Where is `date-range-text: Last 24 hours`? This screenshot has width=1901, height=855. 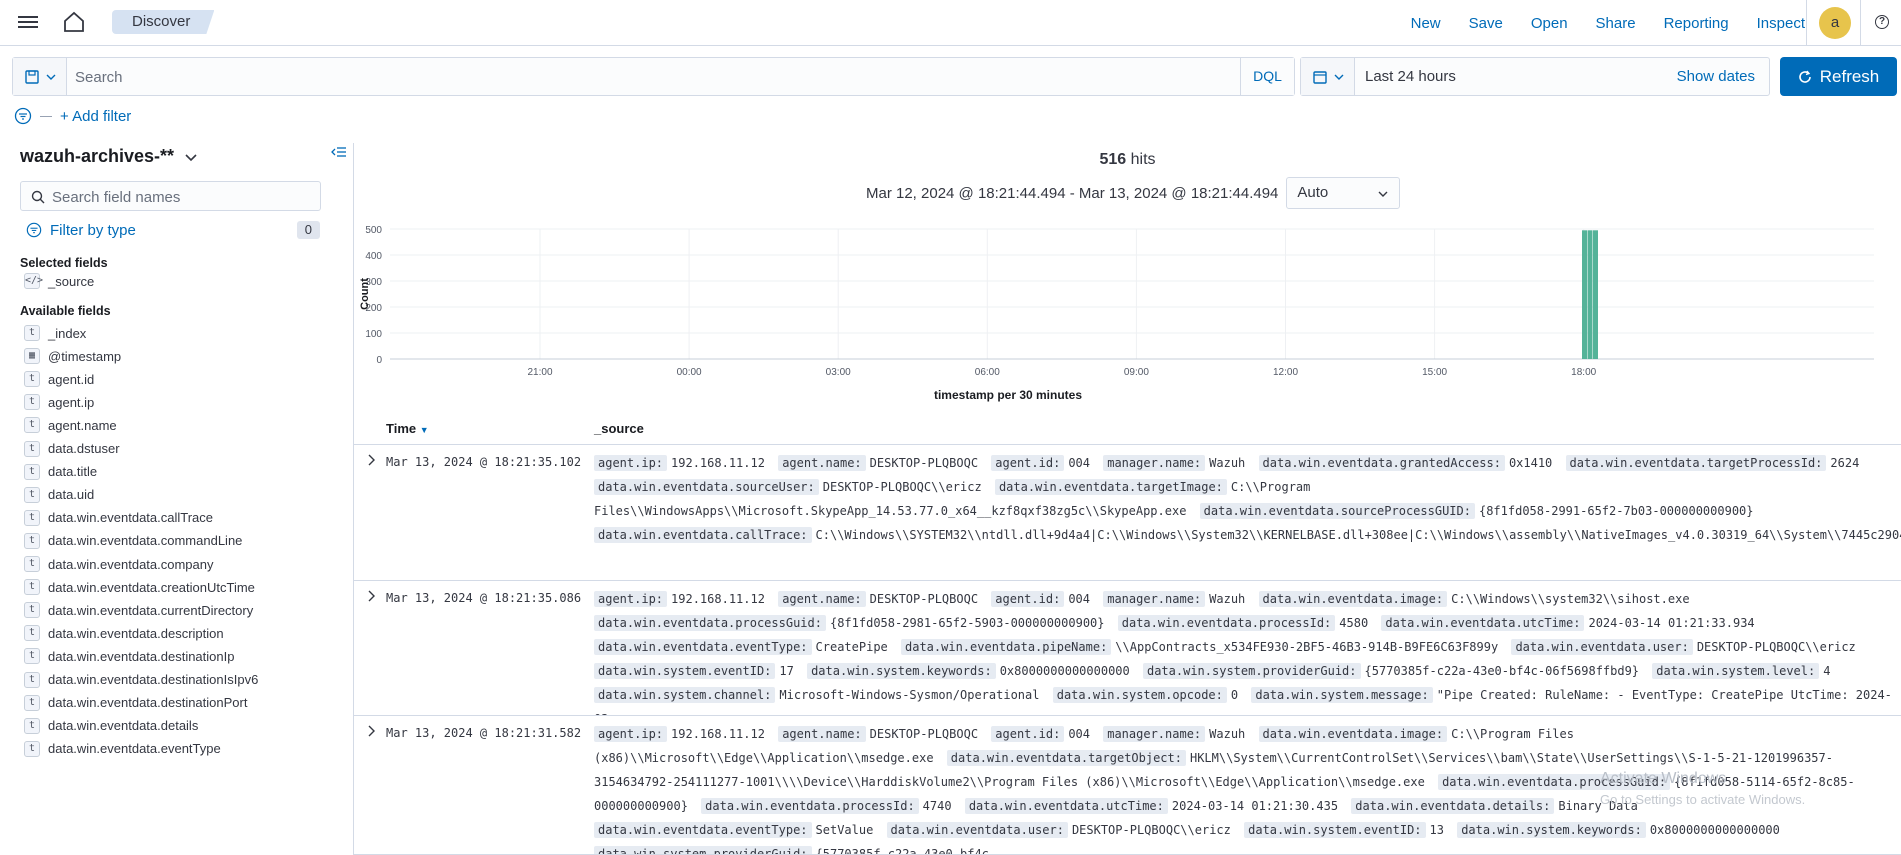 date-range-text: Last 24 hours is located at coordinates (1410, 76).